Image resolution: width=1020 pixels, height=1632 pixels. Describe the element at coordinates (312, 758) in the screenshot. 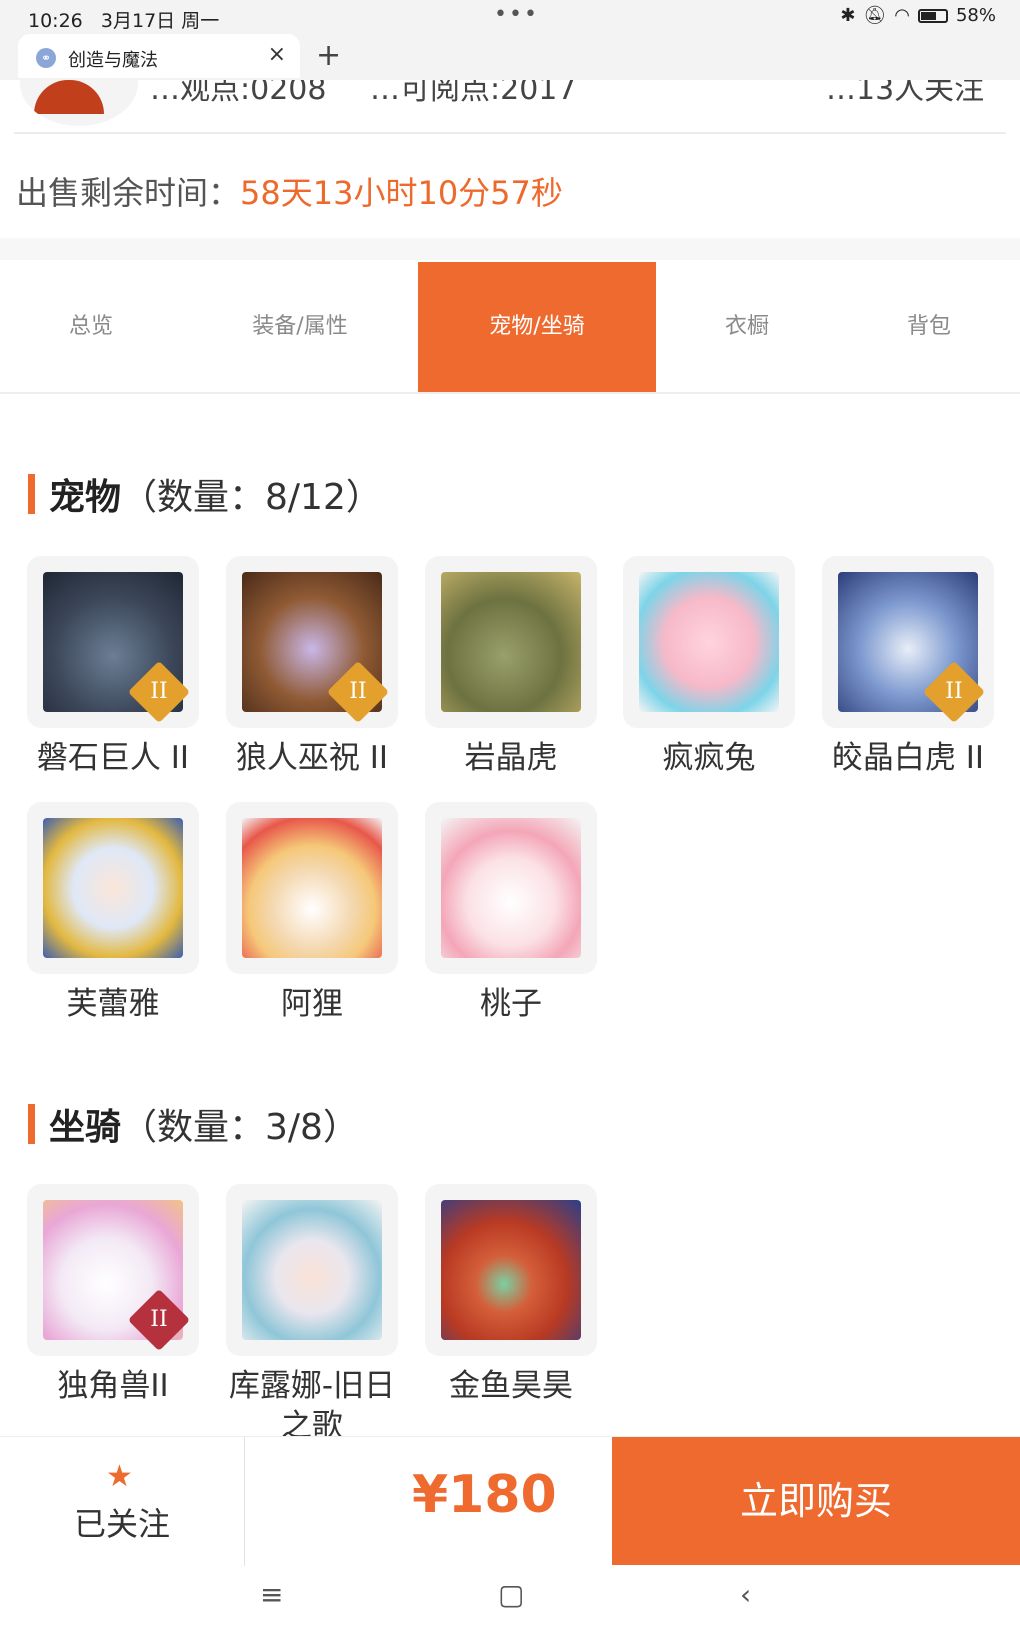

I see `pet-name: 狼人巫祝 II` at that location.